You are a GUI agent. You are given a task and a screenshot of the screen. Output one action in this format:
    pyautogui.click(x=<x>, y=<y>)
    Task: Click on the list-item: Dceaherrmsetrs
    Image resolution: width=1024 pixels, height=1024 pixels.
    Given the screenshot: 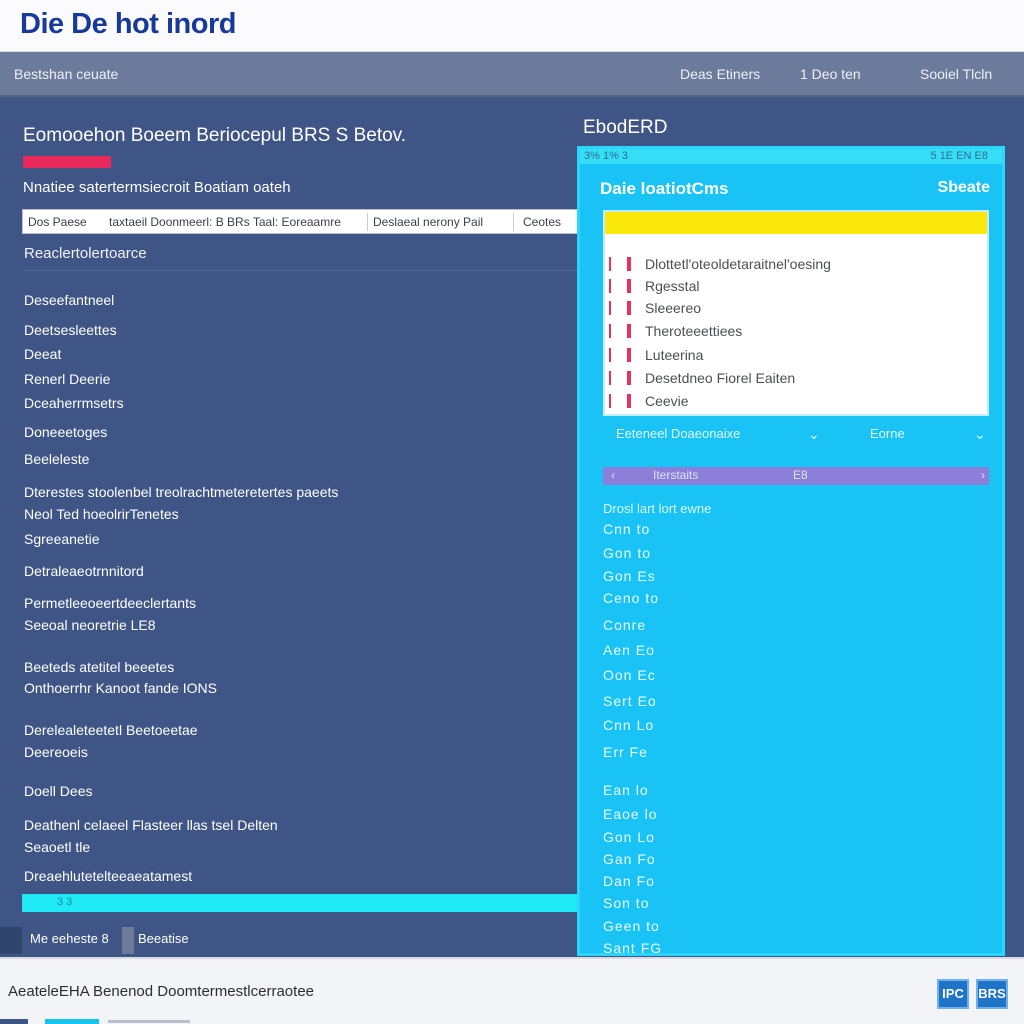 What is the action you would take?
    pyautogui.click(x=74, y=403)
    